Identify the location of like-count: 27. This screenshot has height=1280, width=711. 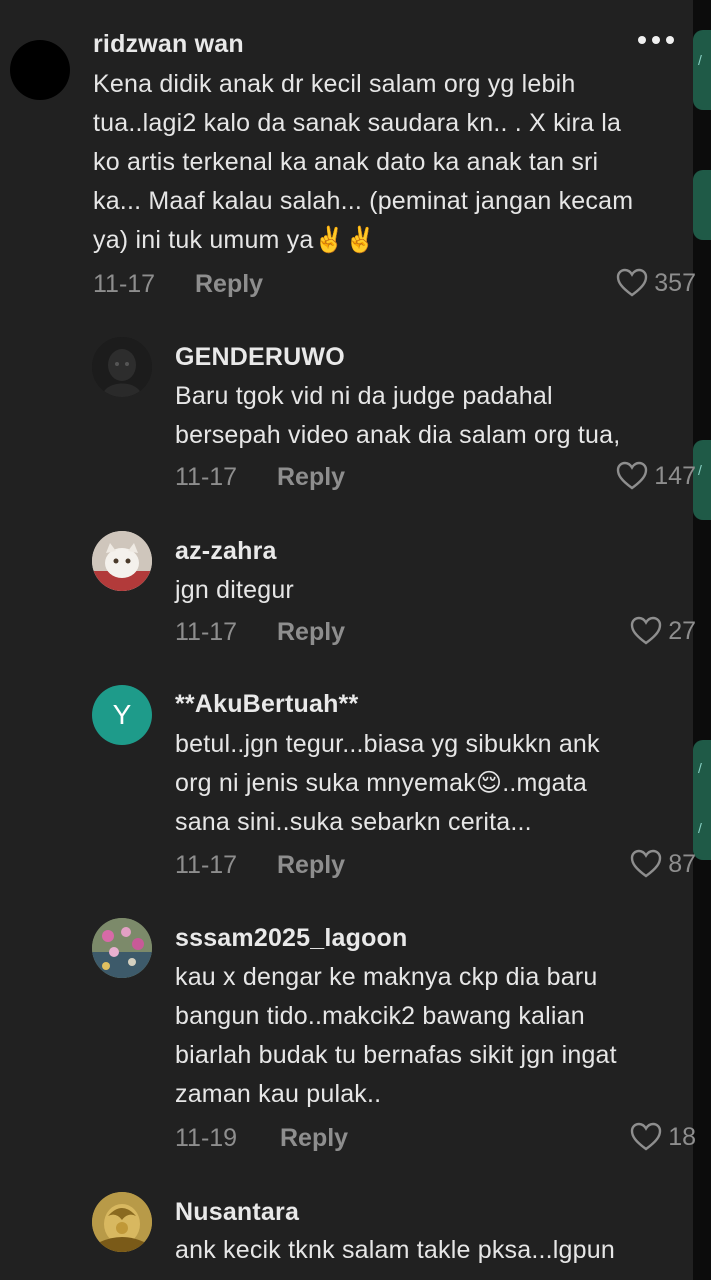
(682, 630).